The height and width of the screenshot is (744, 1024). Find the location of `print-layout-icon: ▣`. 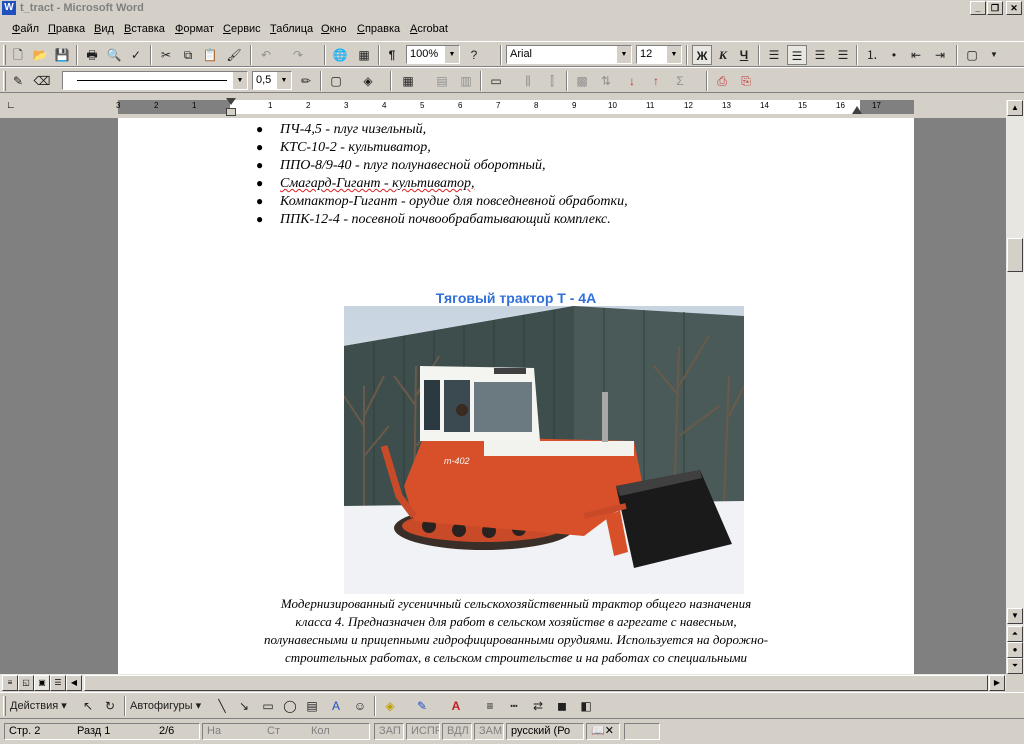

print-layout-icon: ▣ is located at coordinates (42, 683).